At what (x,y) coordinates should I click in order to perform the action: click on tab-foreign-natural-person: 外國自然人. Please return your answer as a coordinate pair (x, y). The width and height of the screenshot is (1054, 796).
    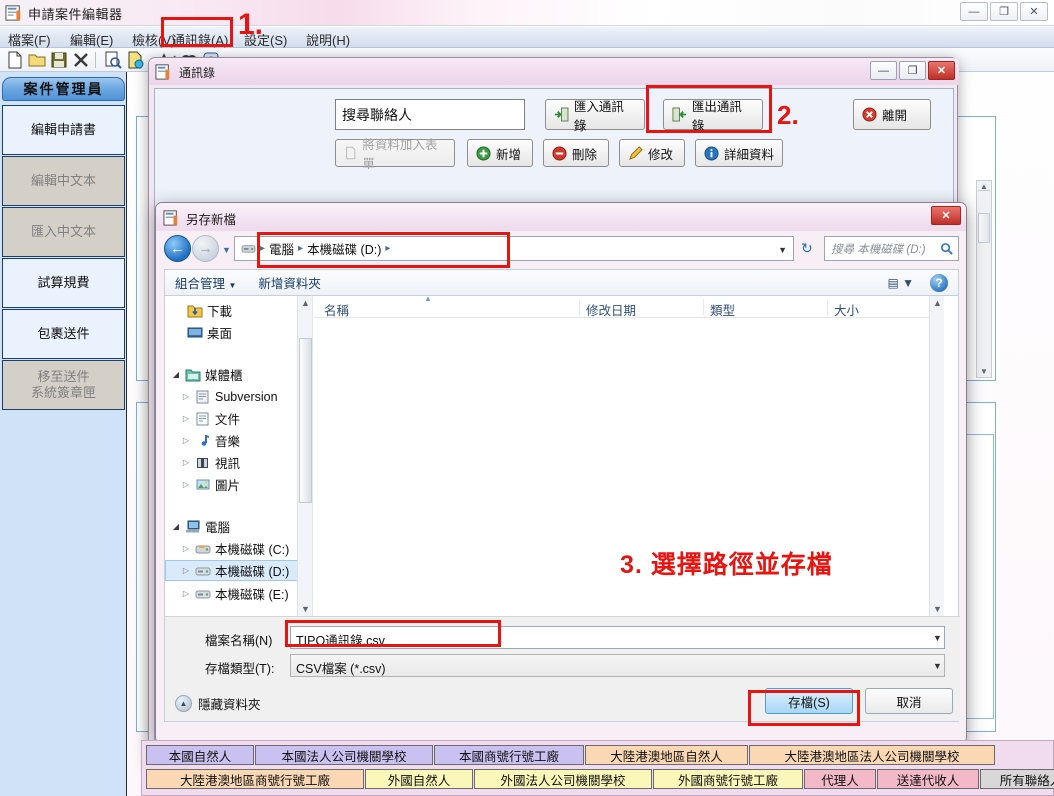
    Looking at the image, I should click on (419, 779).